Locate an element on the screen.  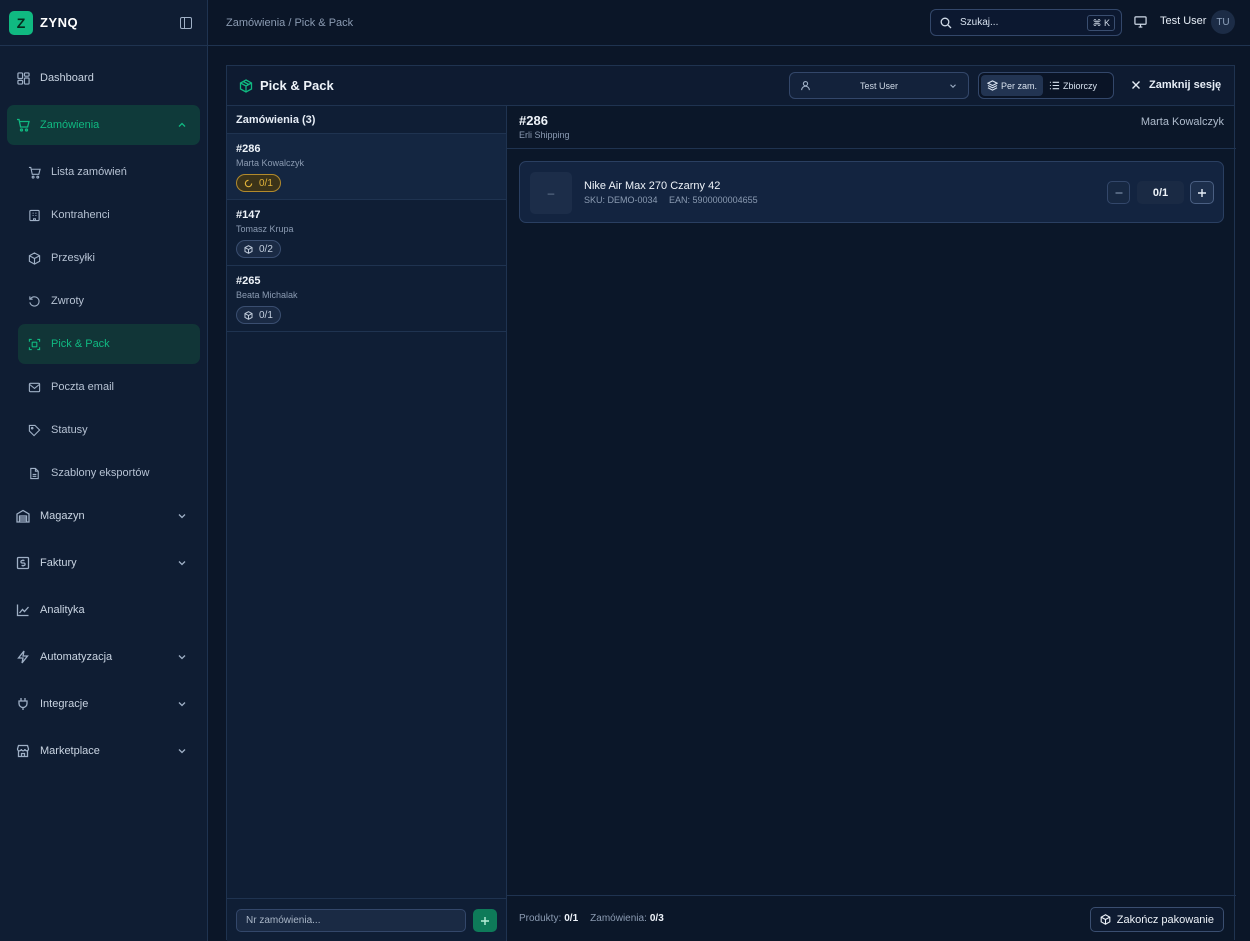
sidebar-item-poczta-email: Poczta email is located at coordinates (109, 387).